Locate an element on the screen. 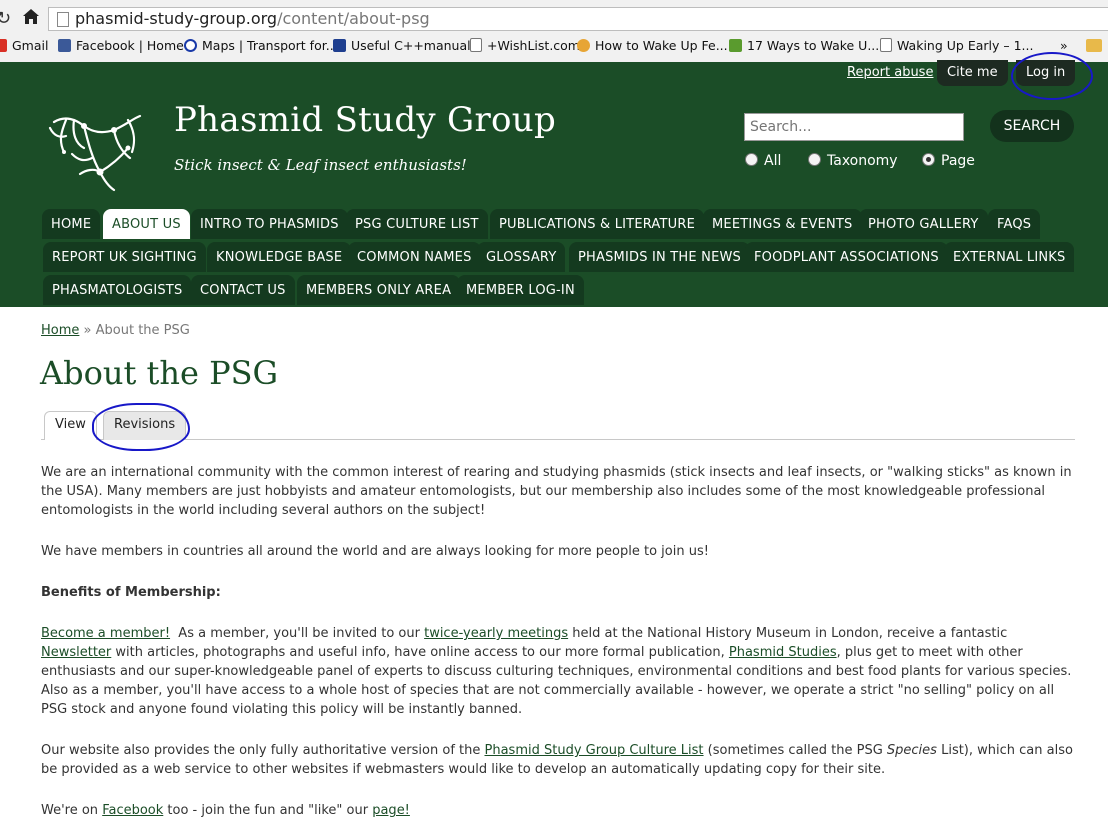  phasmid-studies-link: Phasmid Studies is located at coordinates (783, 652).